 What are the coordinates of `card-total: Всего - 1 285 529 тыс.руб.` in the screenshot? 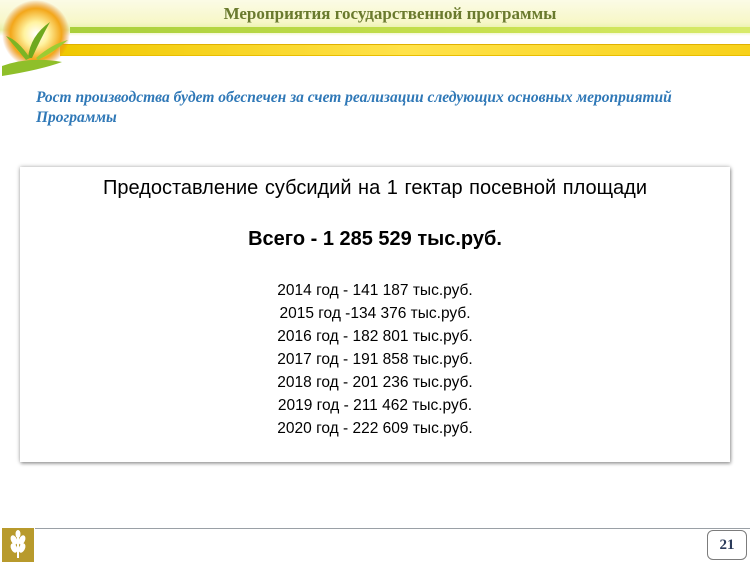 It's located at (375, 239).